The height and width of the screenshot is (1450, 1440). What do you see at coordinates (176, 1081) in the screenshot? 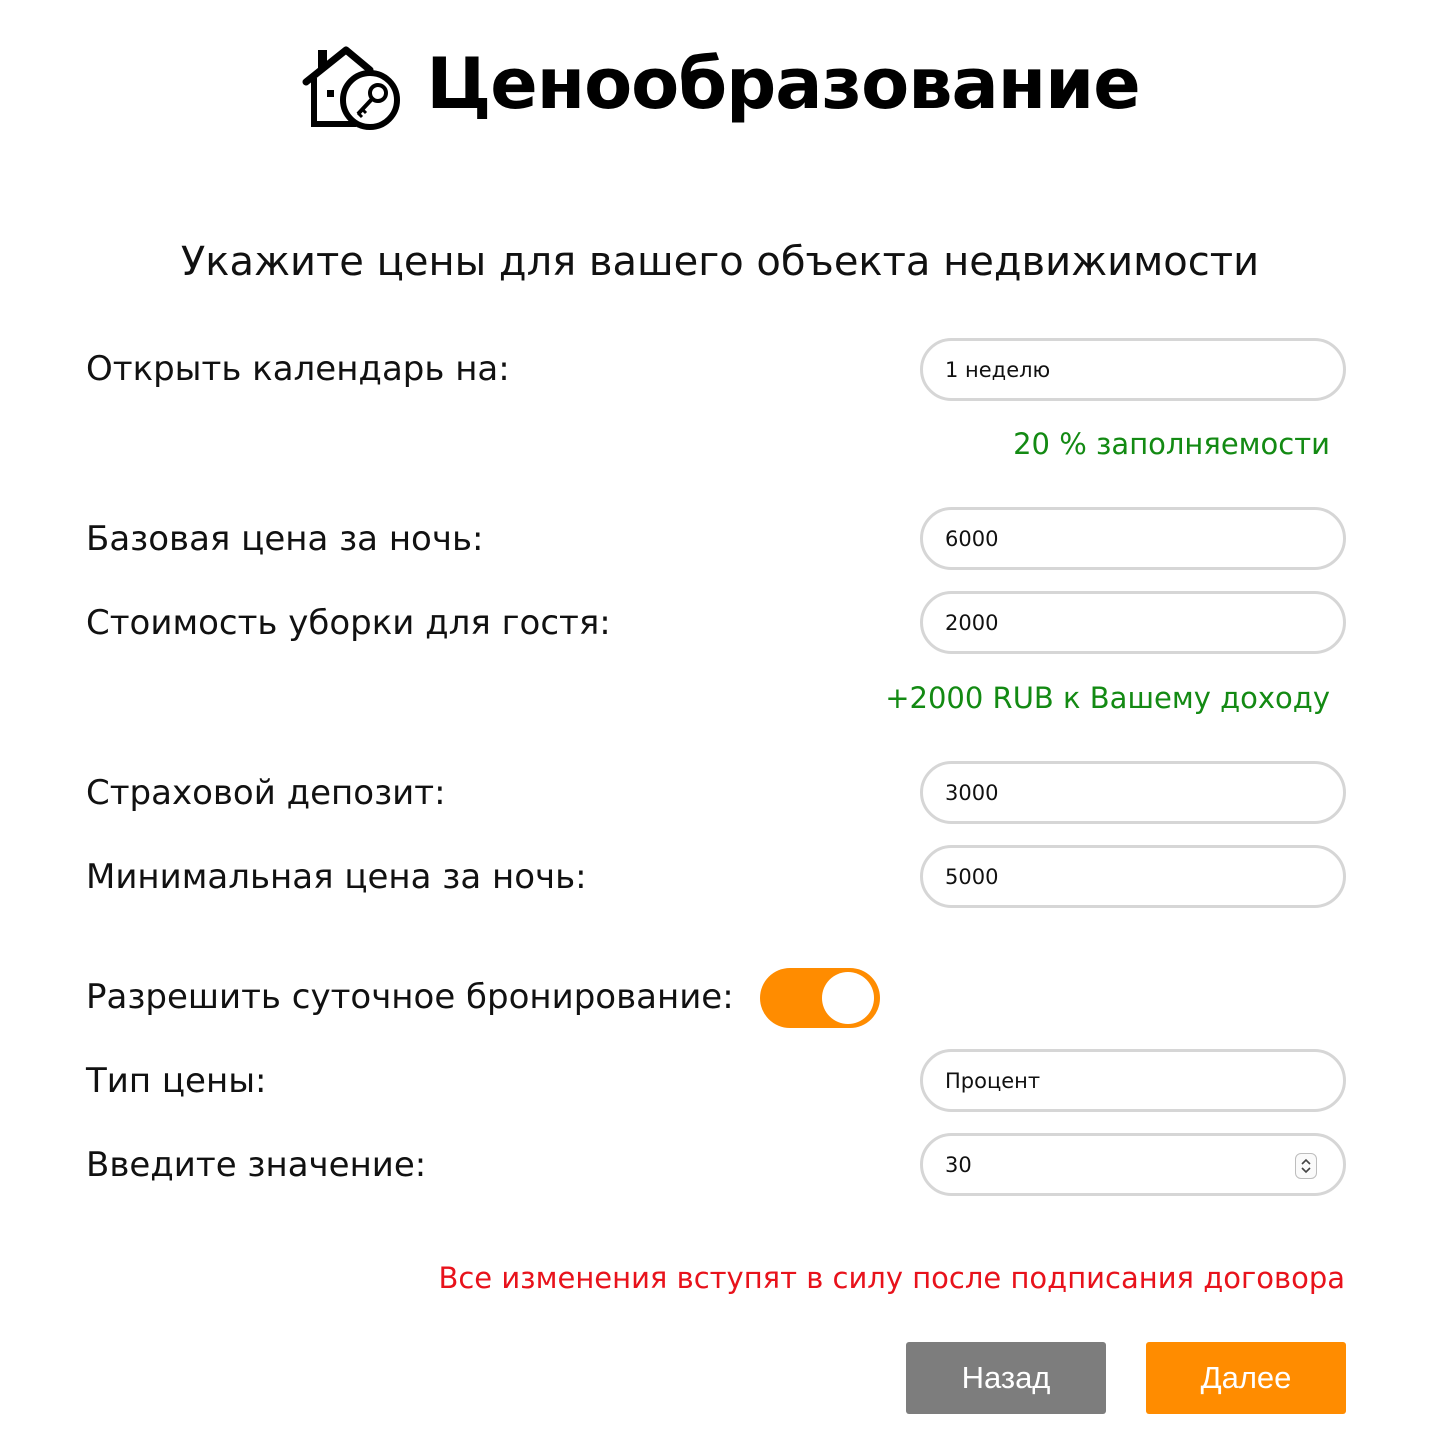
I see `price-type-label: Тип цены:` at bounding box center [176, 1081].